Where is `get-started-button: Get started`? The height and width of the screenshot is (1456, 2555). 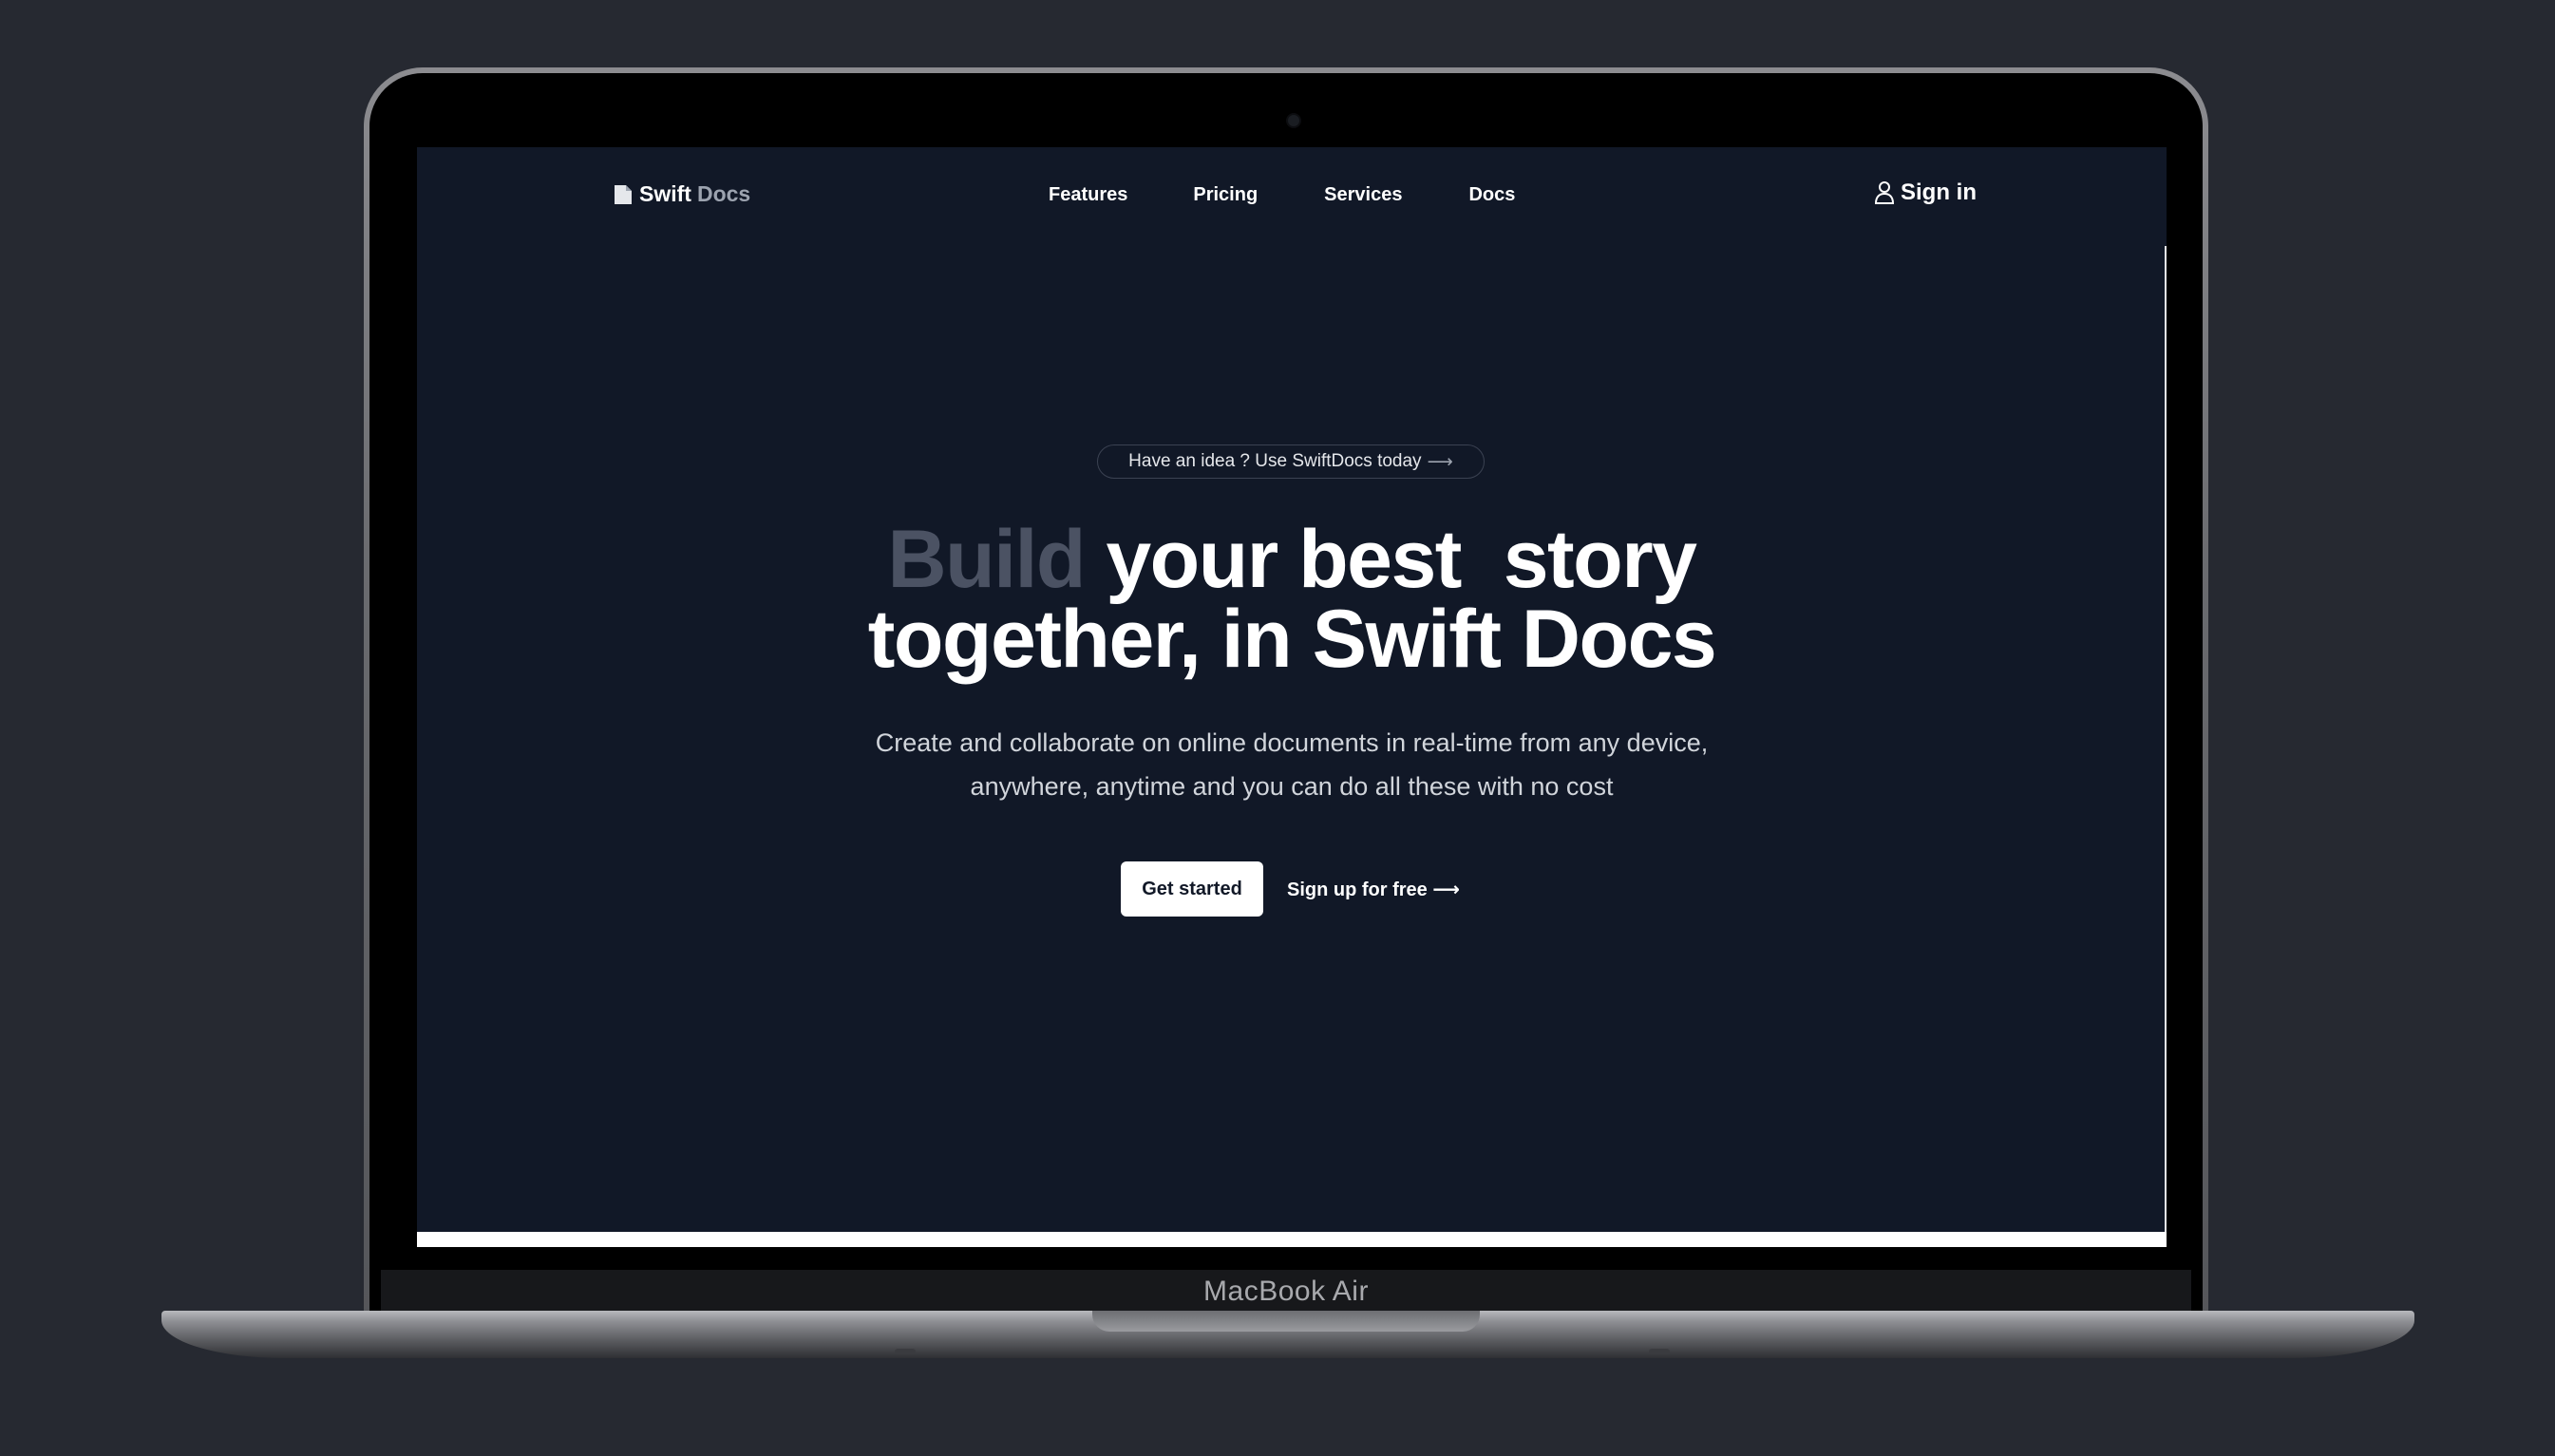
get-started-button: Get started is located at coordinates (1192, 889).